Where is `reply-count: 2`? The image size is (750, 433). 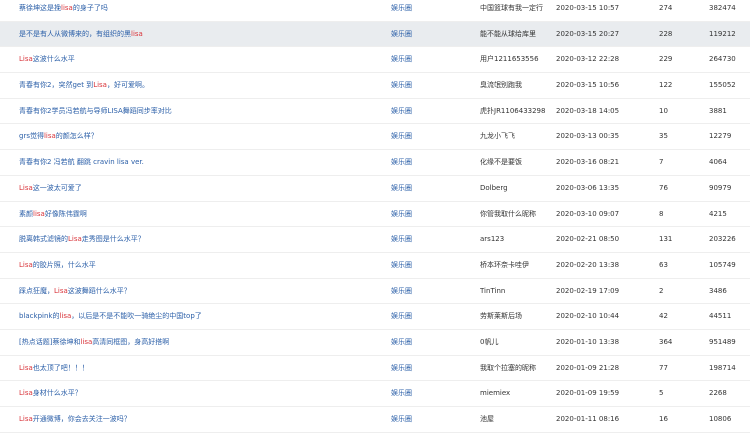 reply-count: 2 is located at coordinates (661, 290).